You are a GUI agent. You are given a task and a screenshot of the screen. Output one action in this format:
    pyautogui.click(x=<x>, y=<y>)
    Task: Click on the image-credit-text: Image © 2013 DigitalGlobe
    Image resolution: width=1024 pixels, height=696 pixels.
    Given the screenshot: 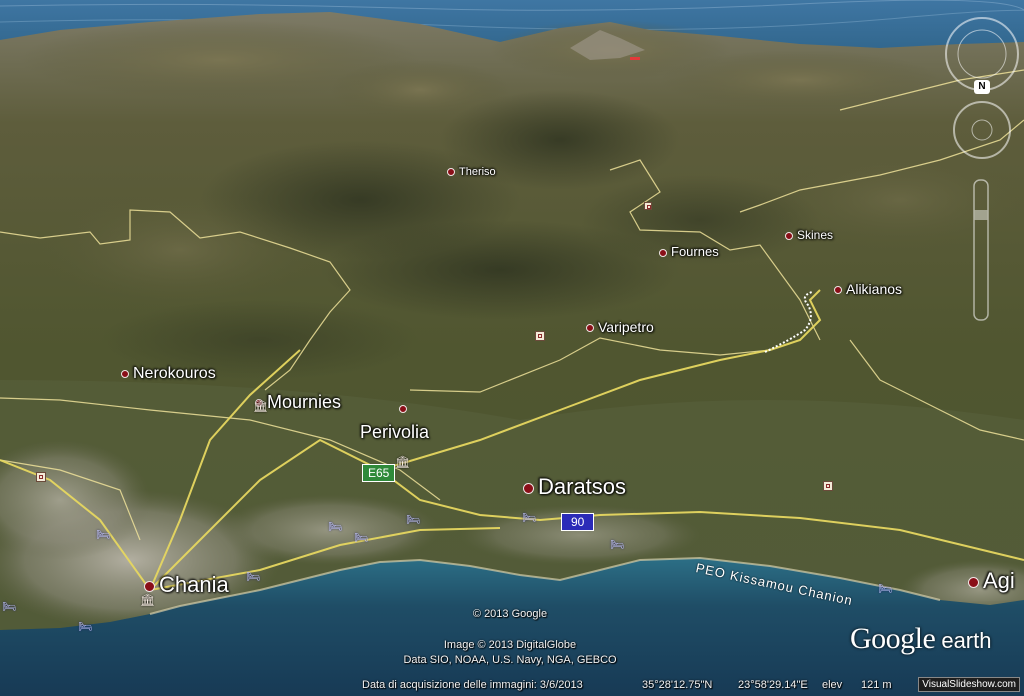 What is the action you would take?
    pyautogui.click(x=510, y=645)
    